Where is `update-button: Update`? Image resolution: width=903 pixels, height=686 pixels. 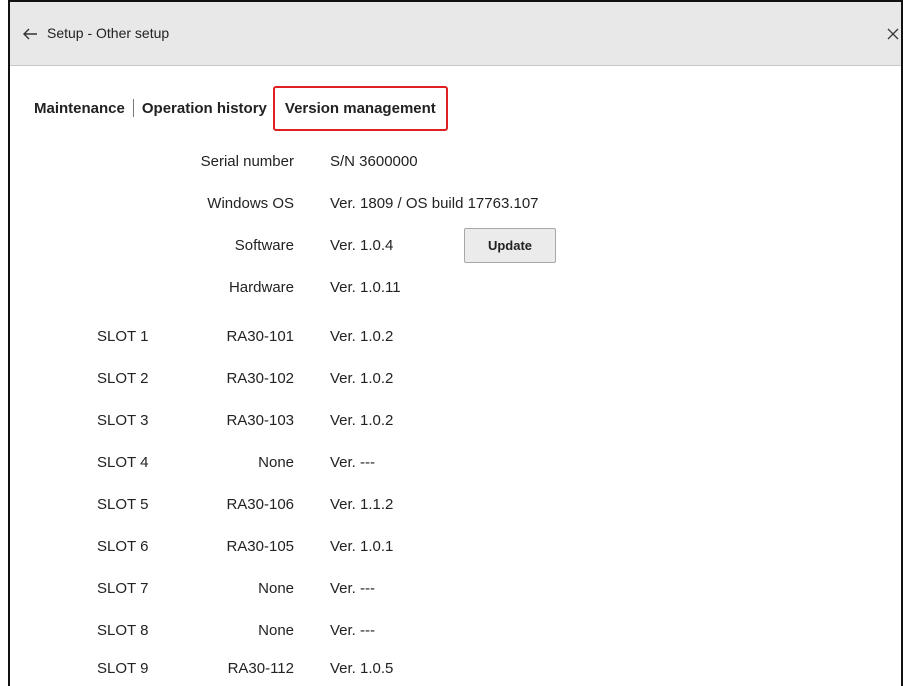 update-button: Update is located at coordinates (510, 245).